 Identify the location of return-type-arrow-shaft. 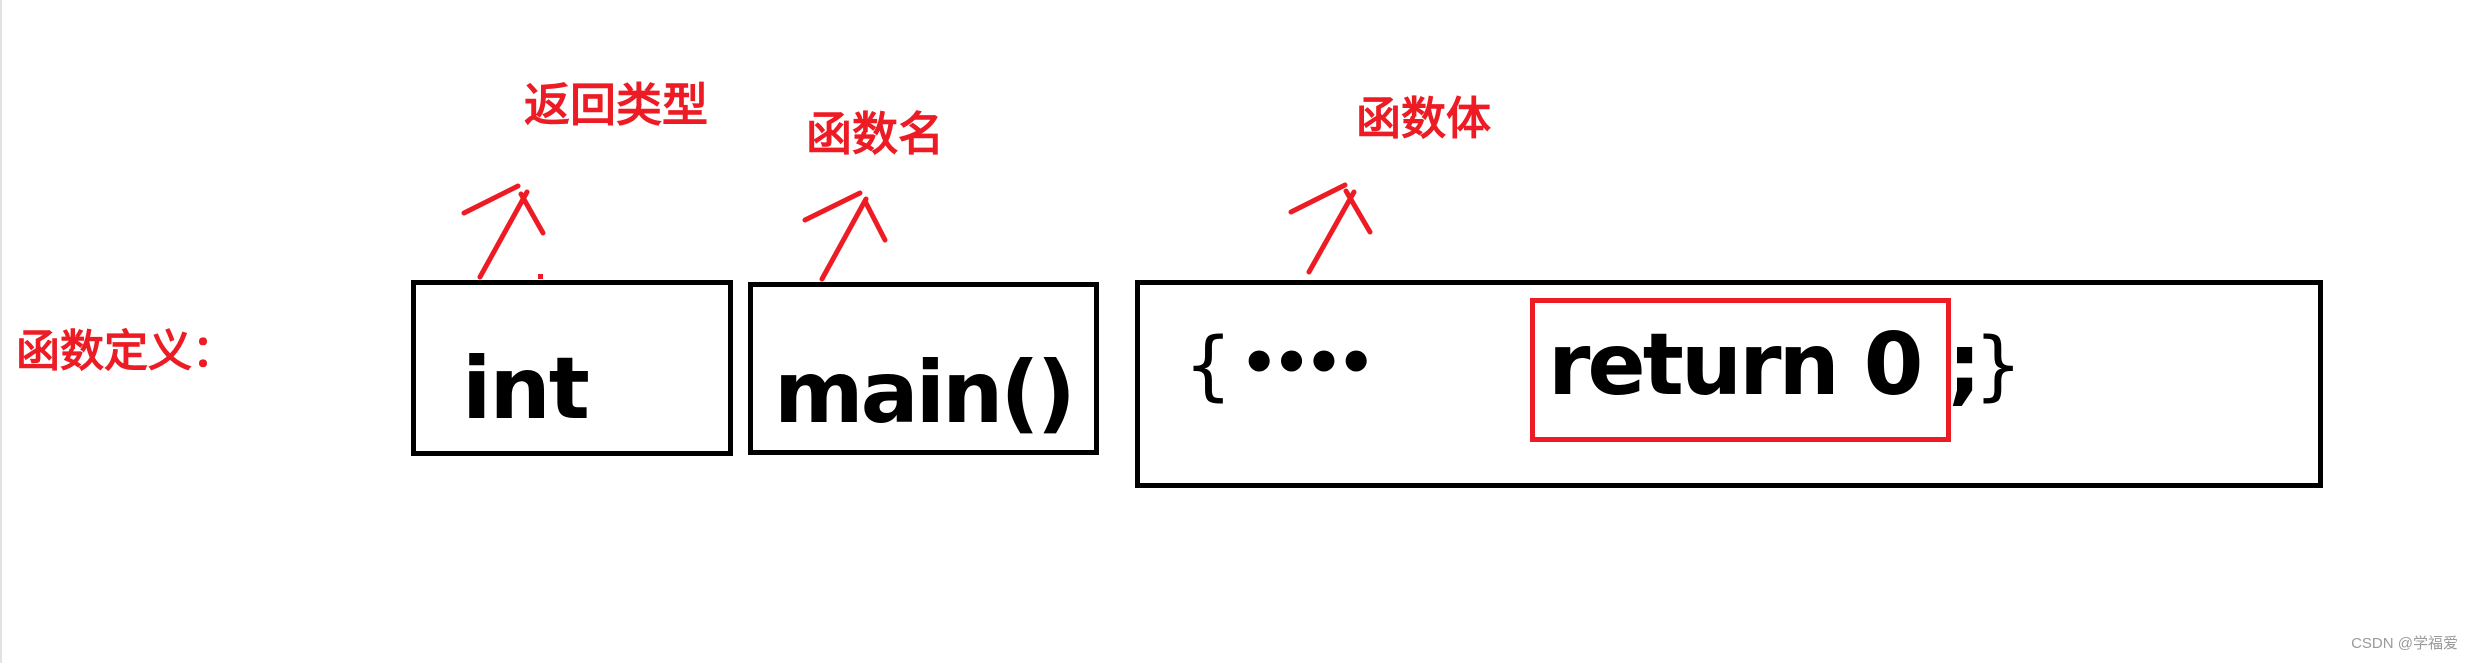
(503, 234).